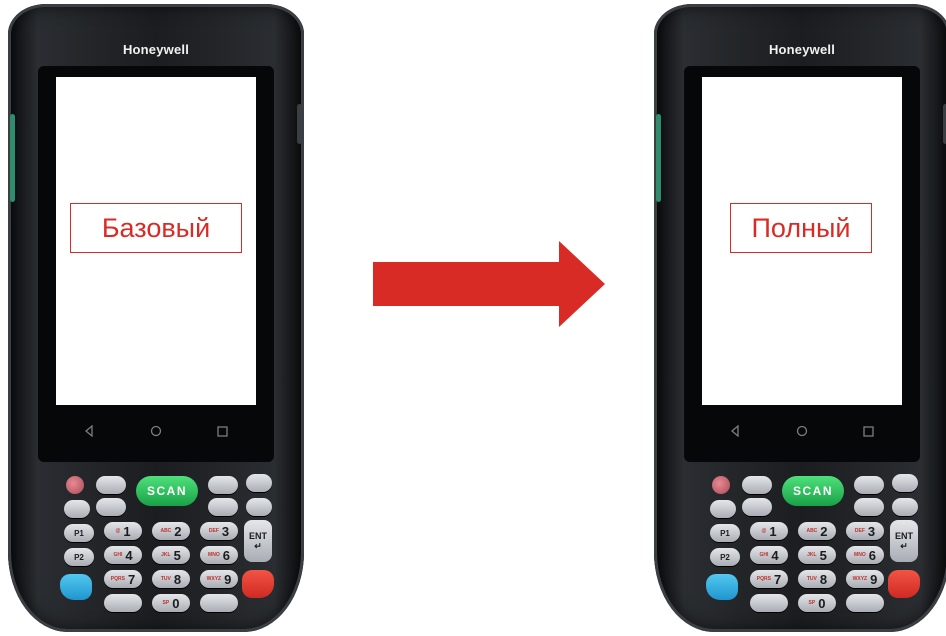 Image resolution: width=946 pixels, height=636 pixels. Describe the element at coordinates (156, 228) in the screenshot. I see `screen-label: Базовый` at that location.